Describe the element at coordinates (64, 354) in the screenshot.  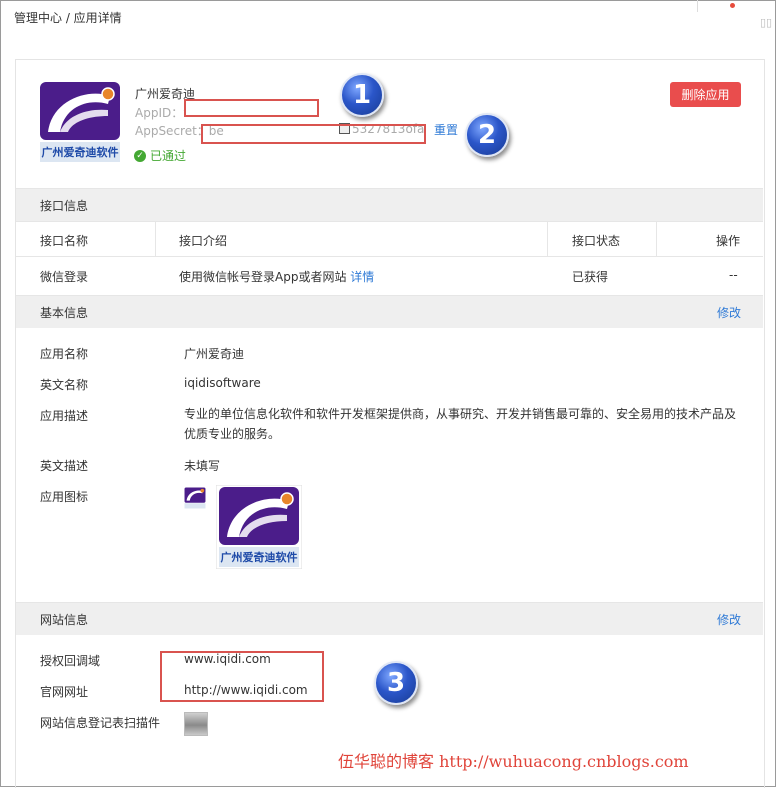
I see `app-name-label: 应用名称` at that location.